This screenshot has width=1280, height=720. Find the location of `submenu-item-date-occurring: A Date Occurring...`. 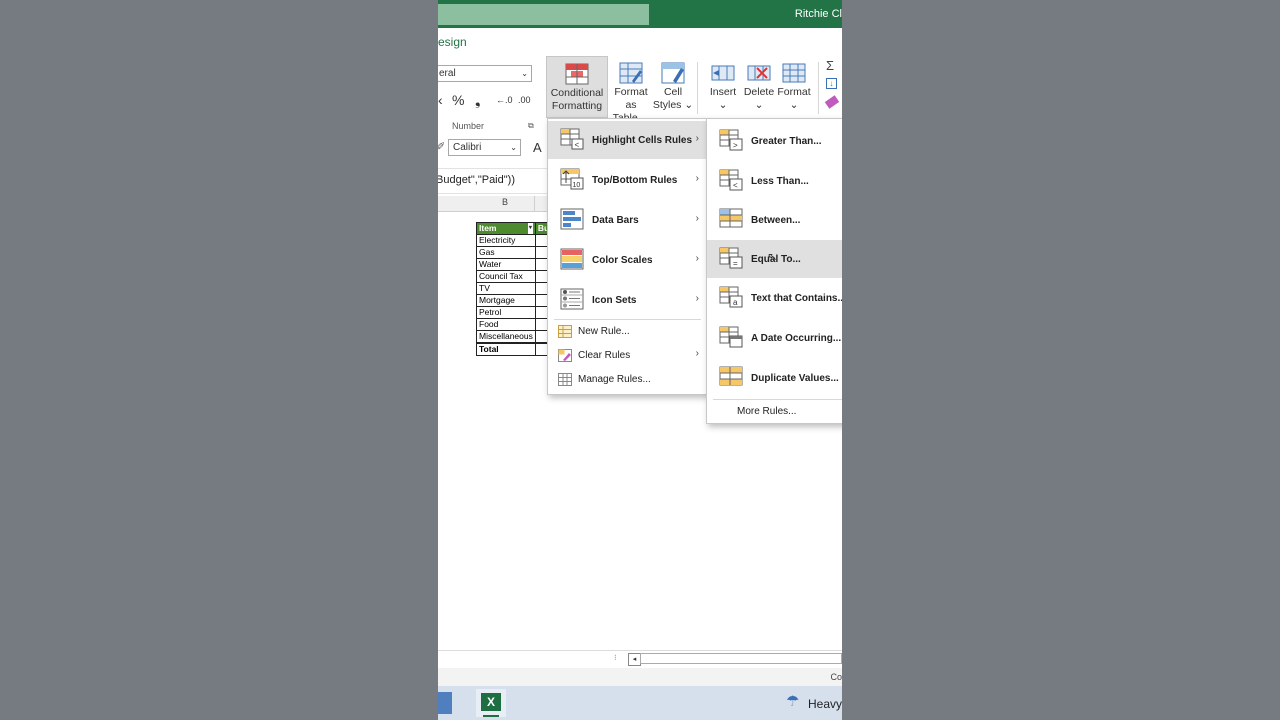

submenu-item-date-occurring: A Date Occurring... is located at coordinates (774, 338).